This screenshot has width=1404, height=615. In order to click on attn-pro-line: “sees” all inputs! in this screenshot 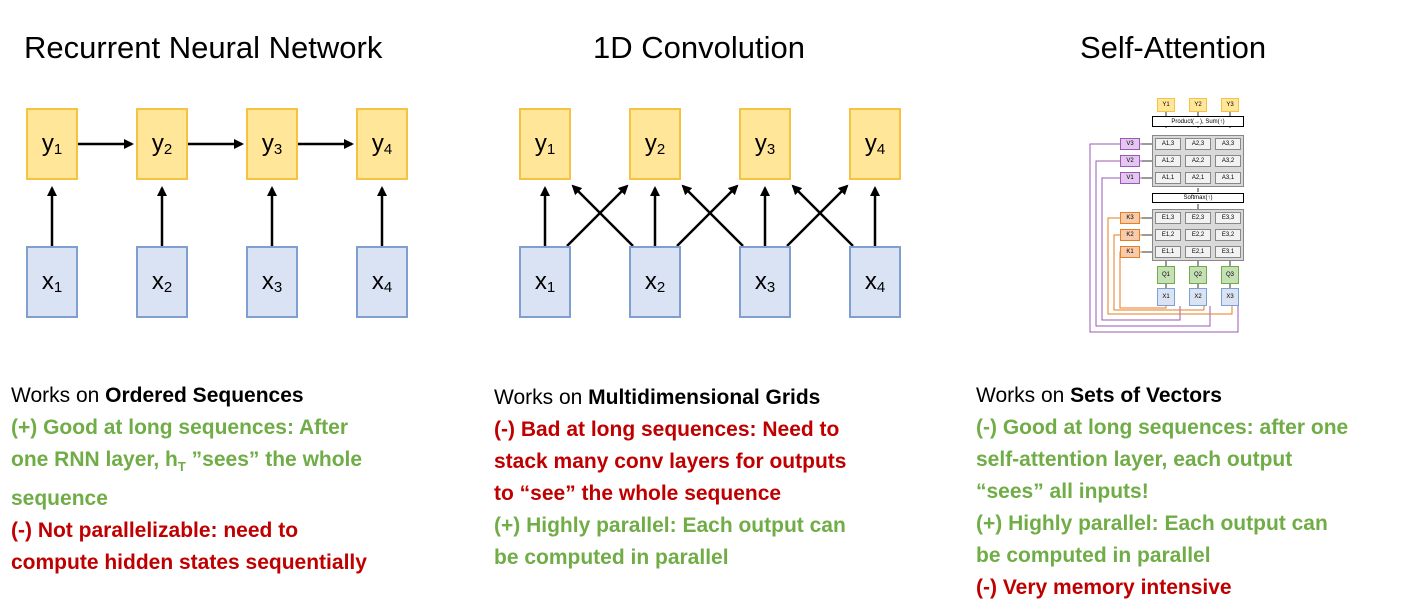, I will do `click(1062, 491)`.